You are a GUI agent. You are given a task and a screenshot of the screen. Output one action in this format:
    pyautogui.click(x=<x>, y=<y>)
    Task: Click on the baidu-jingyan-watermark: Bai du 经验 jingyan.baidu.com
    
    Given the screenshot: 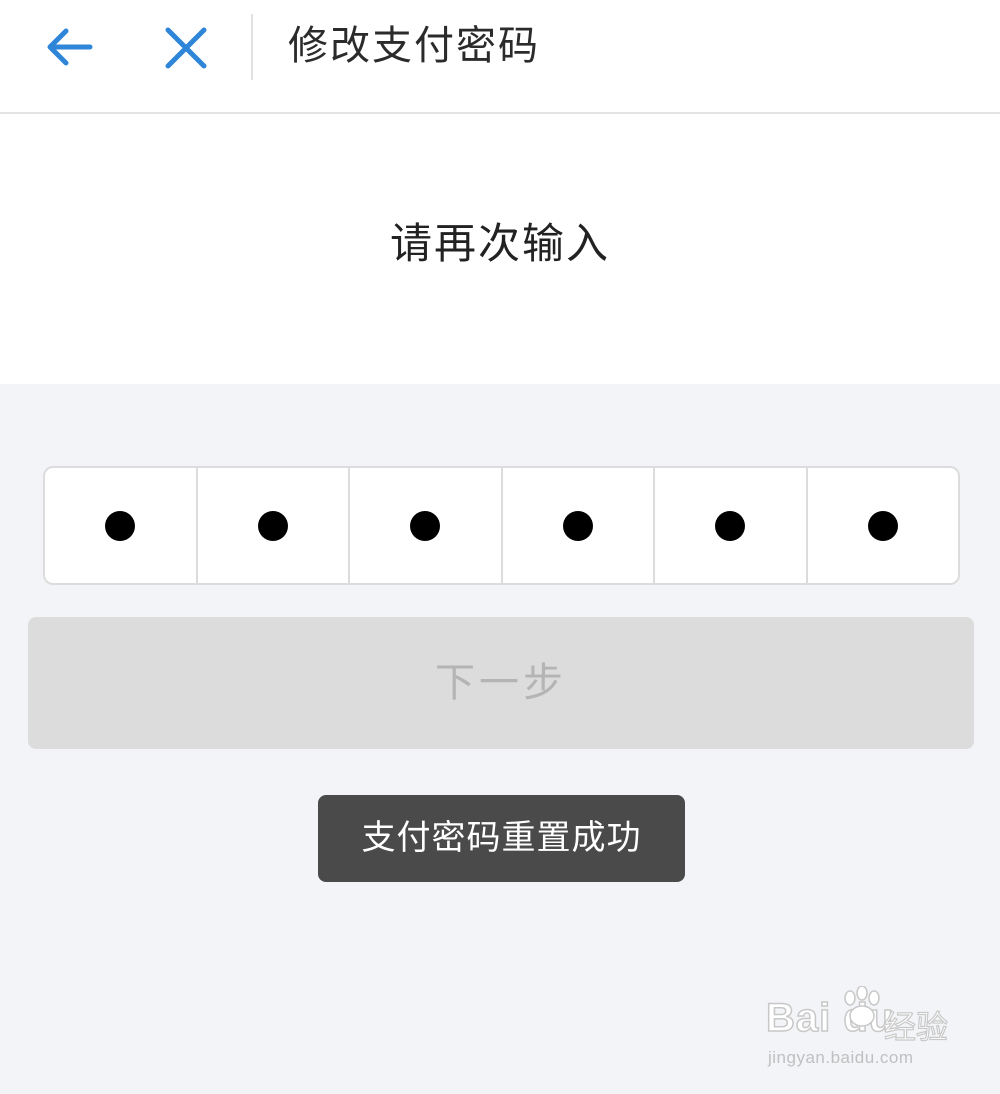 What is the action you would take?
    pyautogui.click(x=865, y=1029)
    